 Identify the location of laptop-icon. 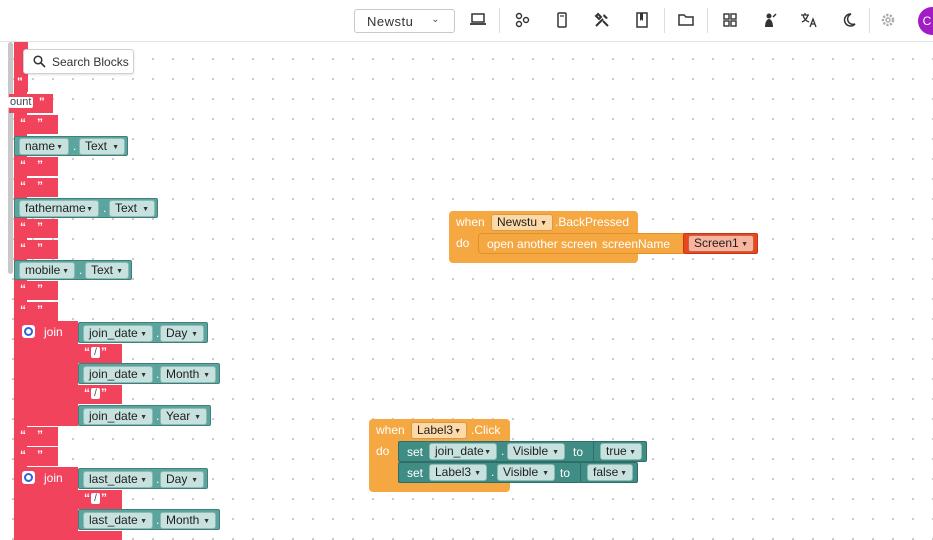
(478, 20).